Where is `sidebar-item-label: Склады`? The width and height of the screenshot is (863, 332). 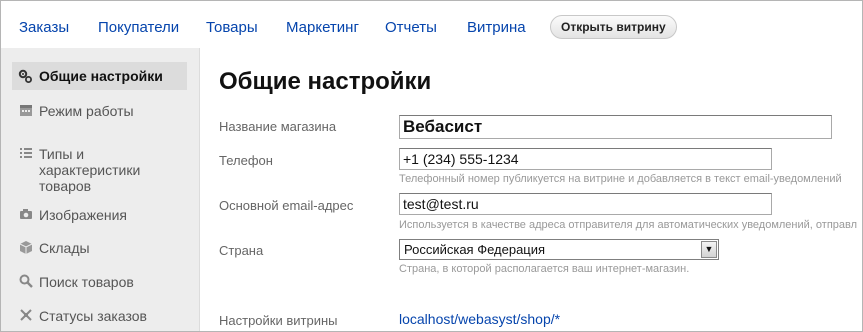
sidebar-item-label: Склады is located at coordinates (64, 248).